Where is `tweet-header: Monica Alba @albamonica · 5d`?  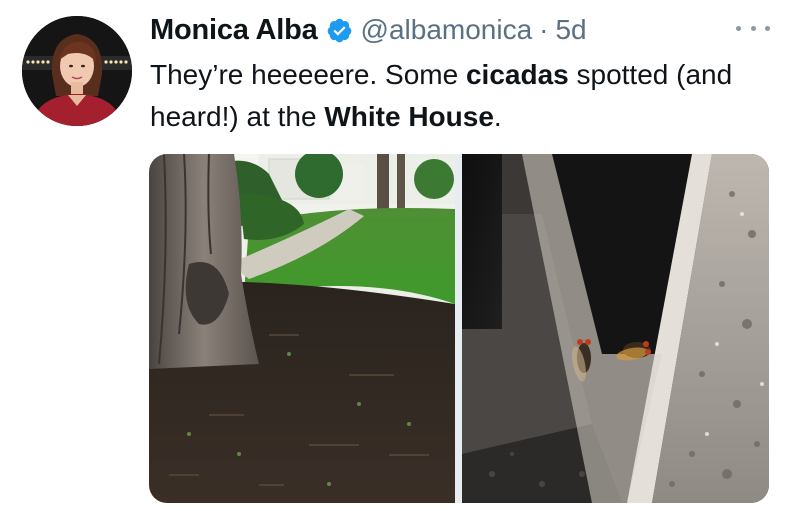 tweet-header: Monica Alba @albamonica · 5d is located at coordinates (368, 30).